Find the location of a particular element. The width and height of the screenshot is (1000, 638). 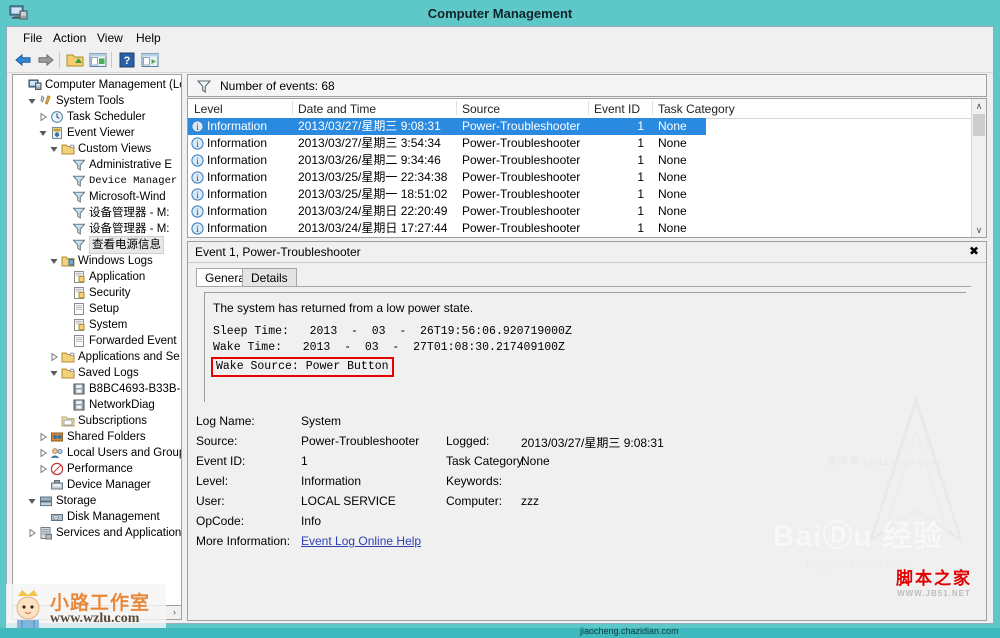

tree-item-label: Setup is located at coordinates (104, 309).